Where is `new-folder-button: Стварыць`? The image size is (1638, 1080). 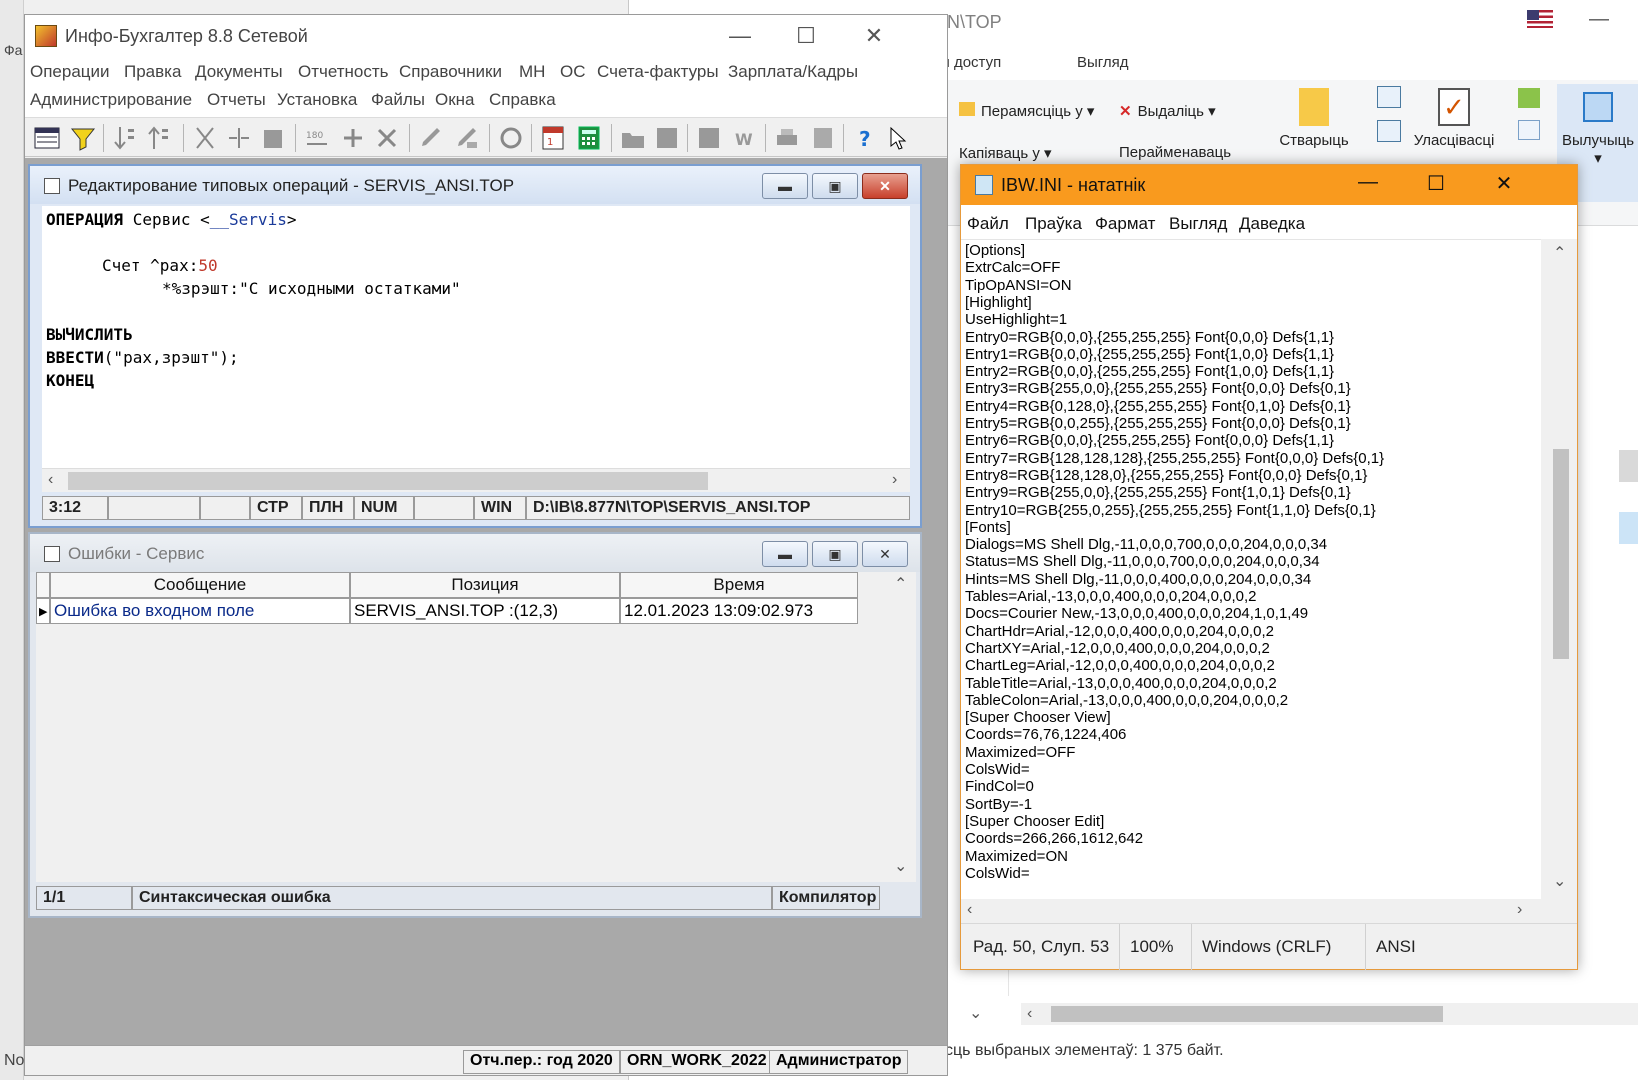 new-folder-button: Стварыць is located at coordinates (1314, 118).